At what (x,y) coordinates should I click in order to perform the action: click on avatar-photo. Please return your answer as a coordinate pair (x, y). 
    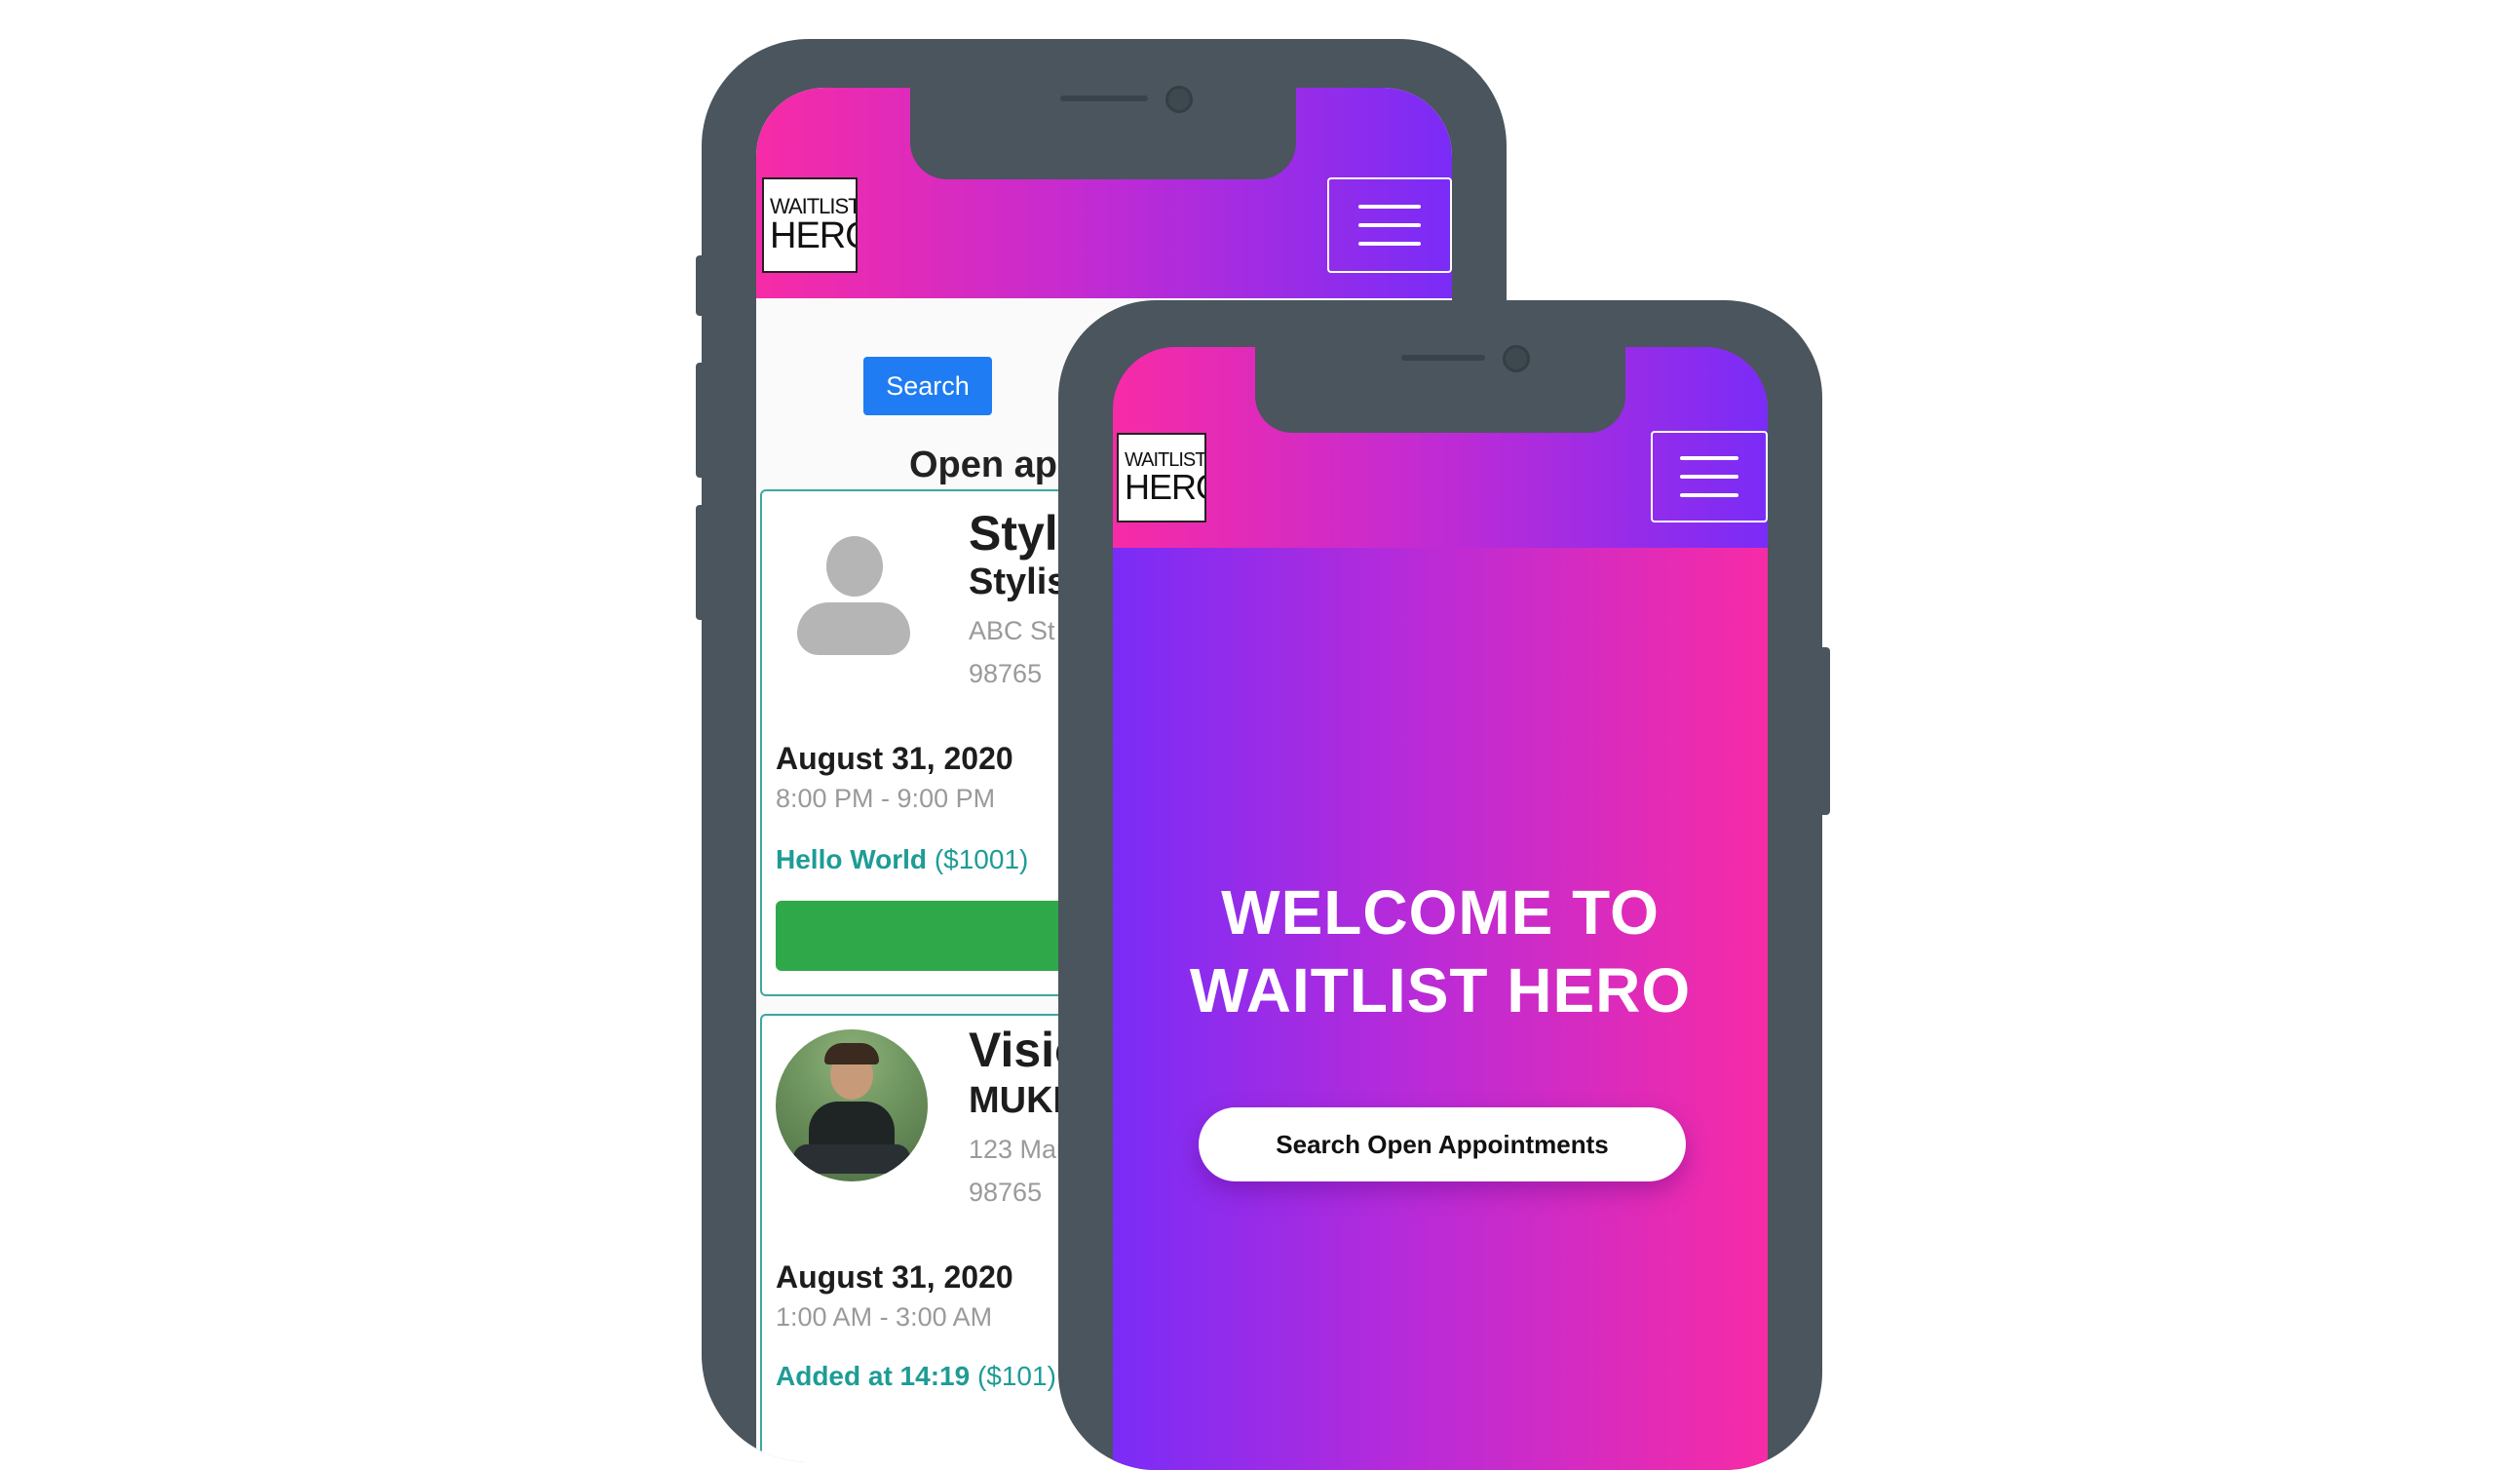
    Looking at the image, I should click on (852, 1105).